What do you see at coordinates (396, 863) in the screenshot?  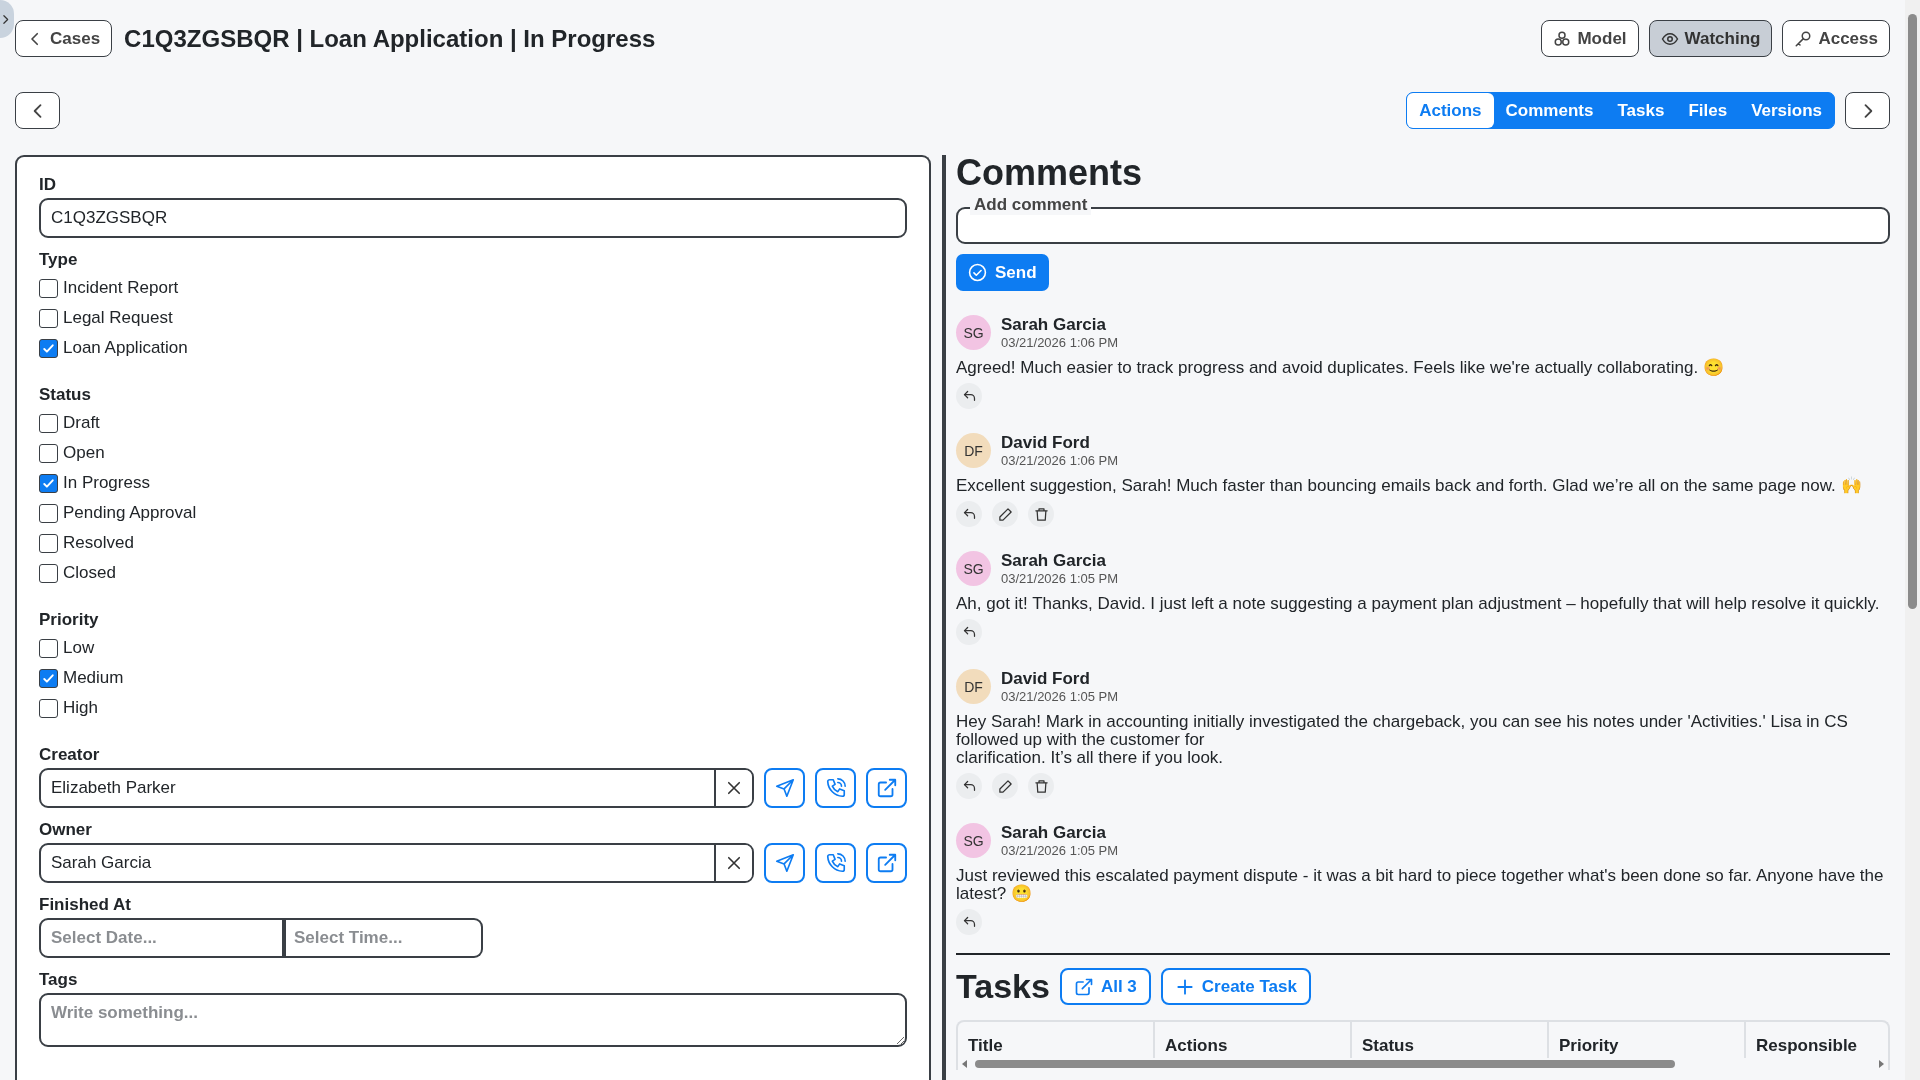 I see `person-field: Sarah Garcia` at bounding box center [396, 863].